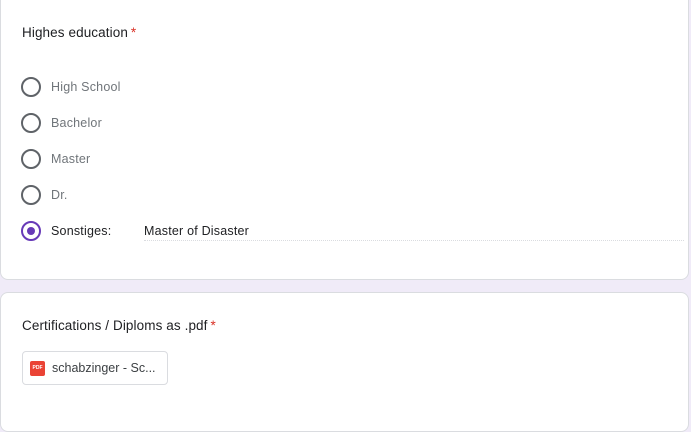 The image size is (691, 432). Describe the element at coordinates (414, 231) in the screenshot. I see `other-text-input` at that location.